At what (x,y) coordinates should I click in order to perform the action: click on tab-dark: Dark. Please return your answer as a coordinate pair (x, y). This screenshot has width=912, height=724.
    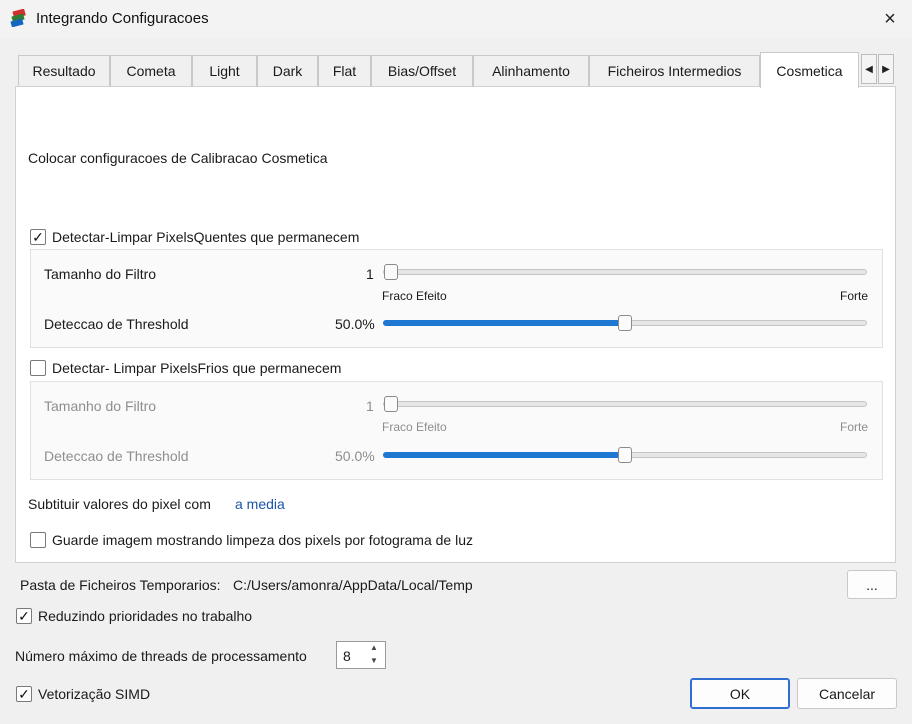
    Looking at the image, I should click on (287, 70).